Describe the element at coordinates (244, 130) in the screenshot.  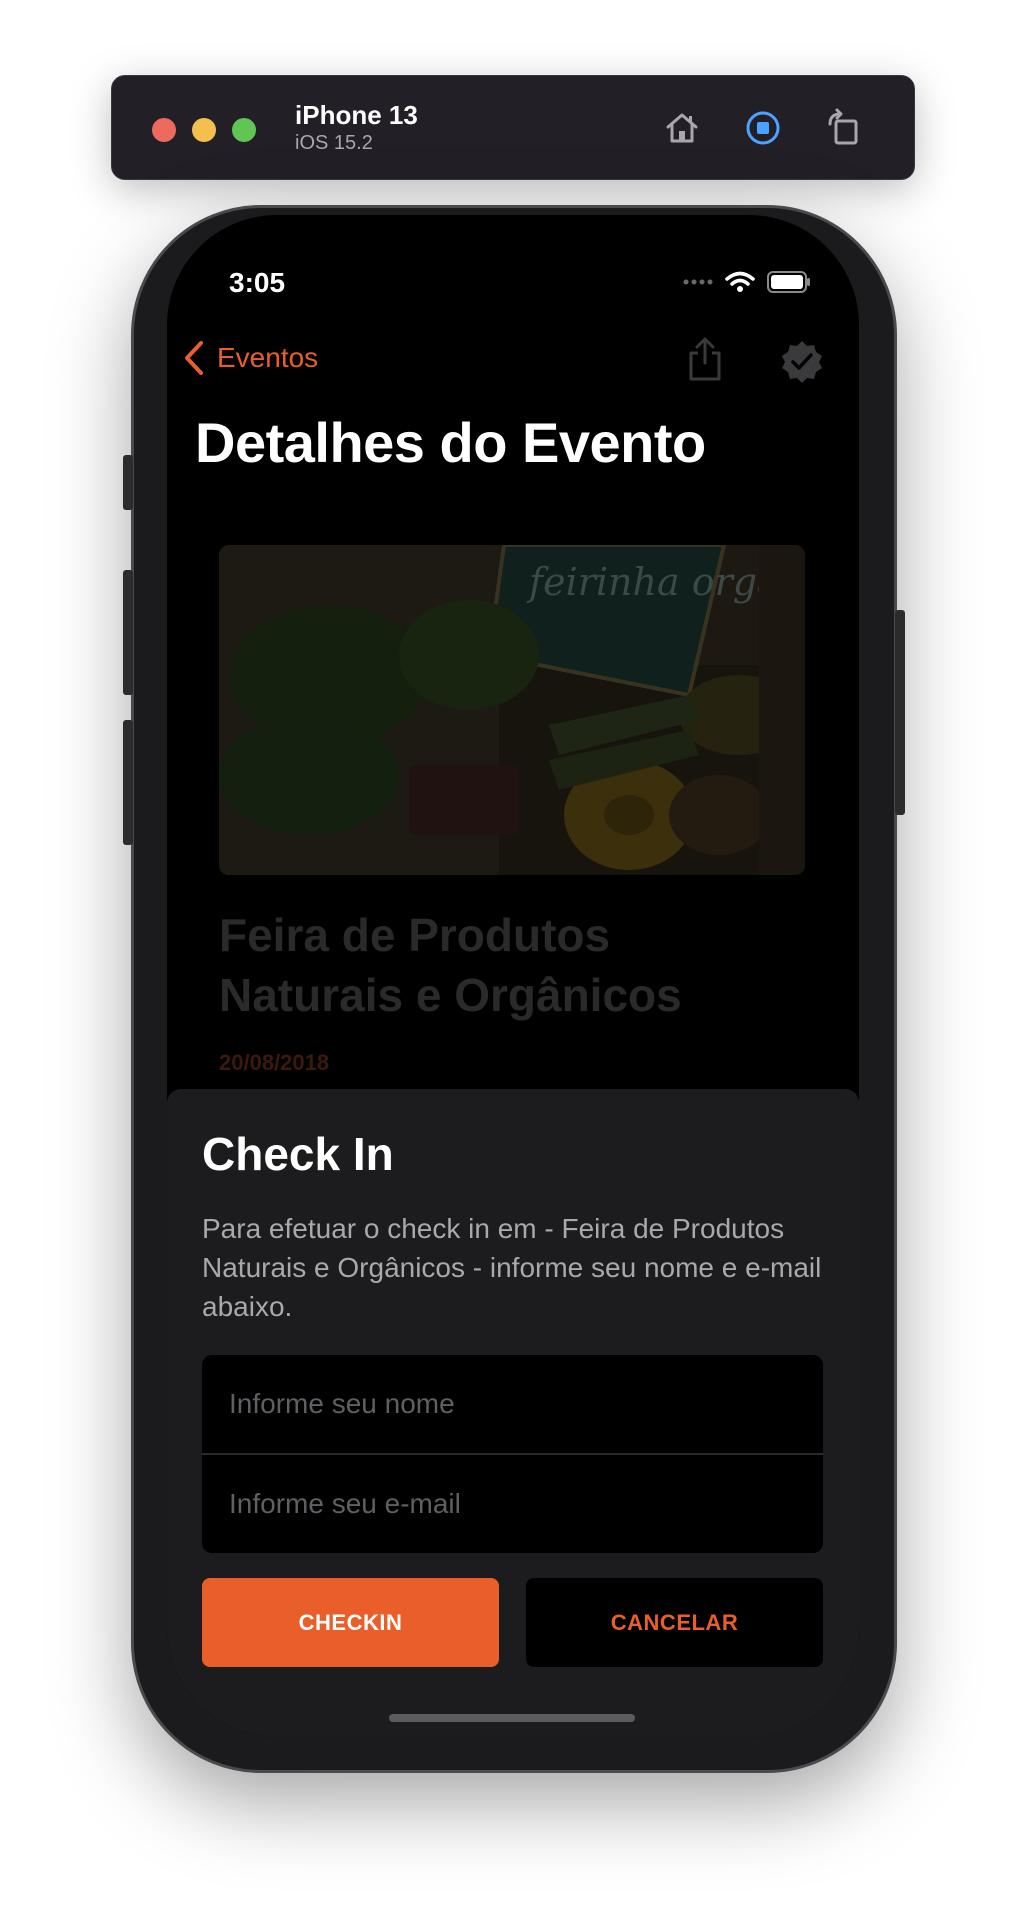
I see `zoom-window-button` at that location.